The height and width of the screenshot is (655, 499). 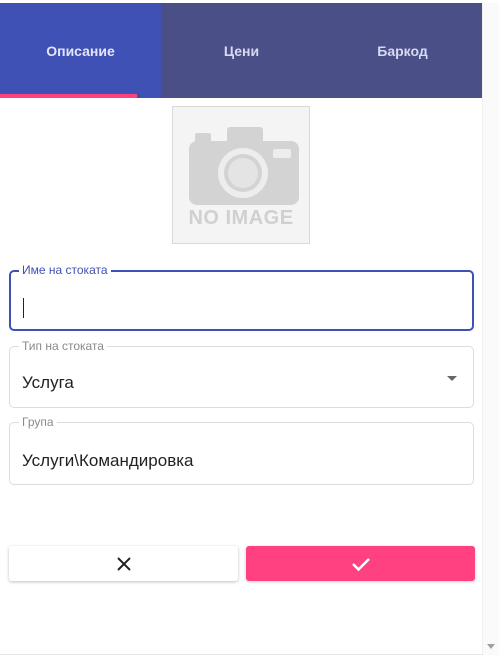 What do you see at coordinates (108, 461) in the screenshot?
I see `group-value: Услуги\Командировка` at bounding box center [108, 461].